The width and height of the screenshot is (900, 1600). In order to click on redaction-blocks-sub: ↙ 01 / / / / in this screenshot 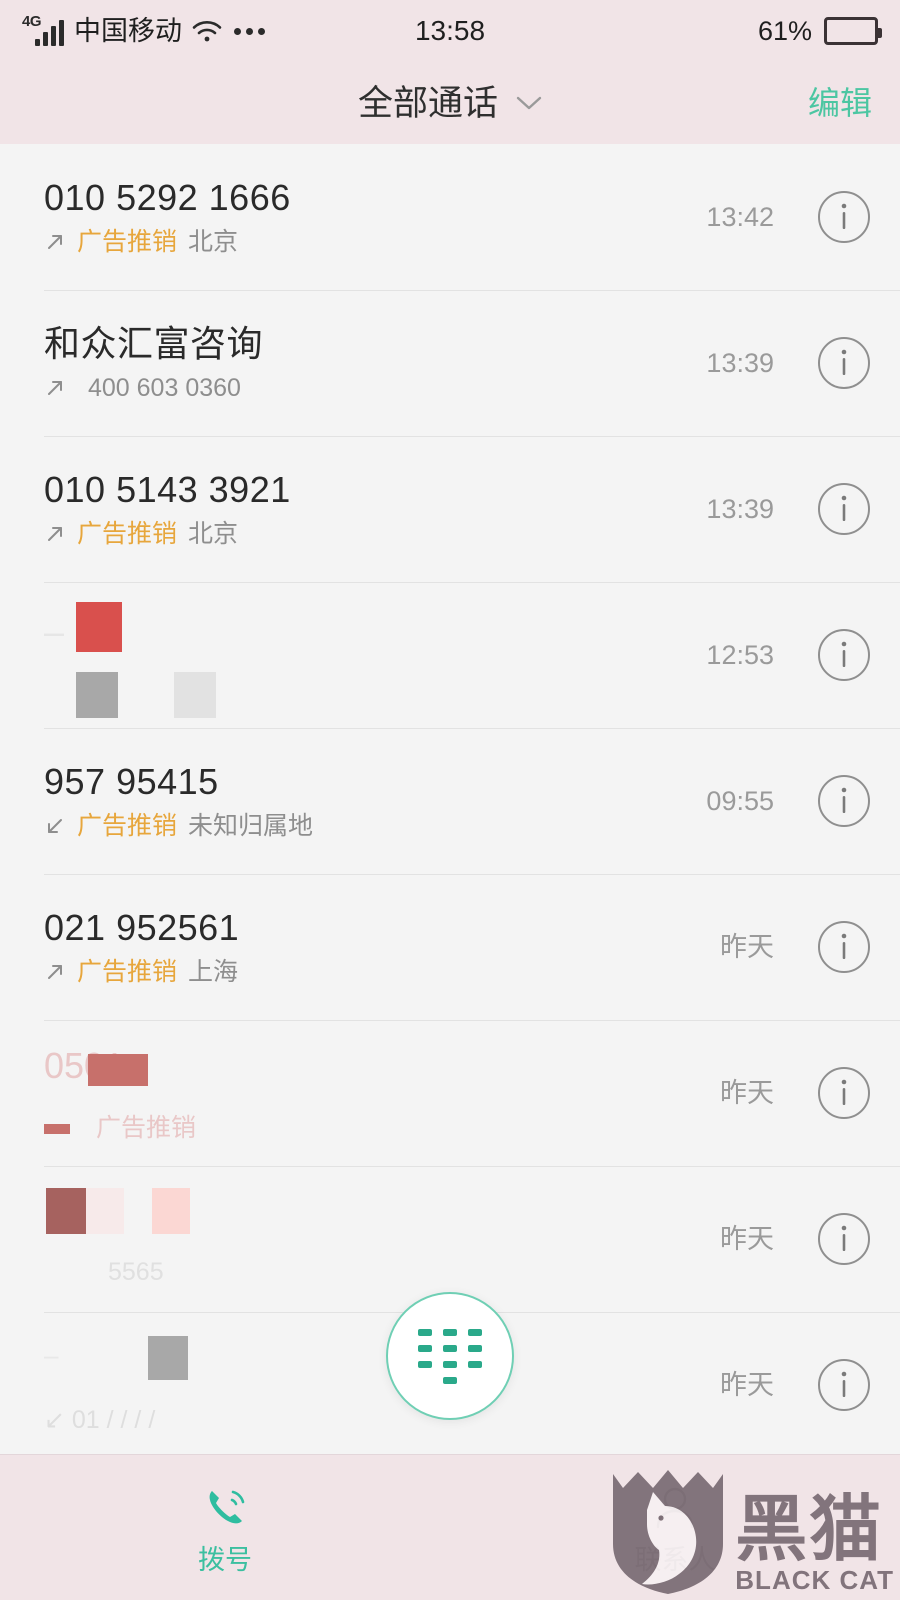, I will do `click(100, 1420)`.